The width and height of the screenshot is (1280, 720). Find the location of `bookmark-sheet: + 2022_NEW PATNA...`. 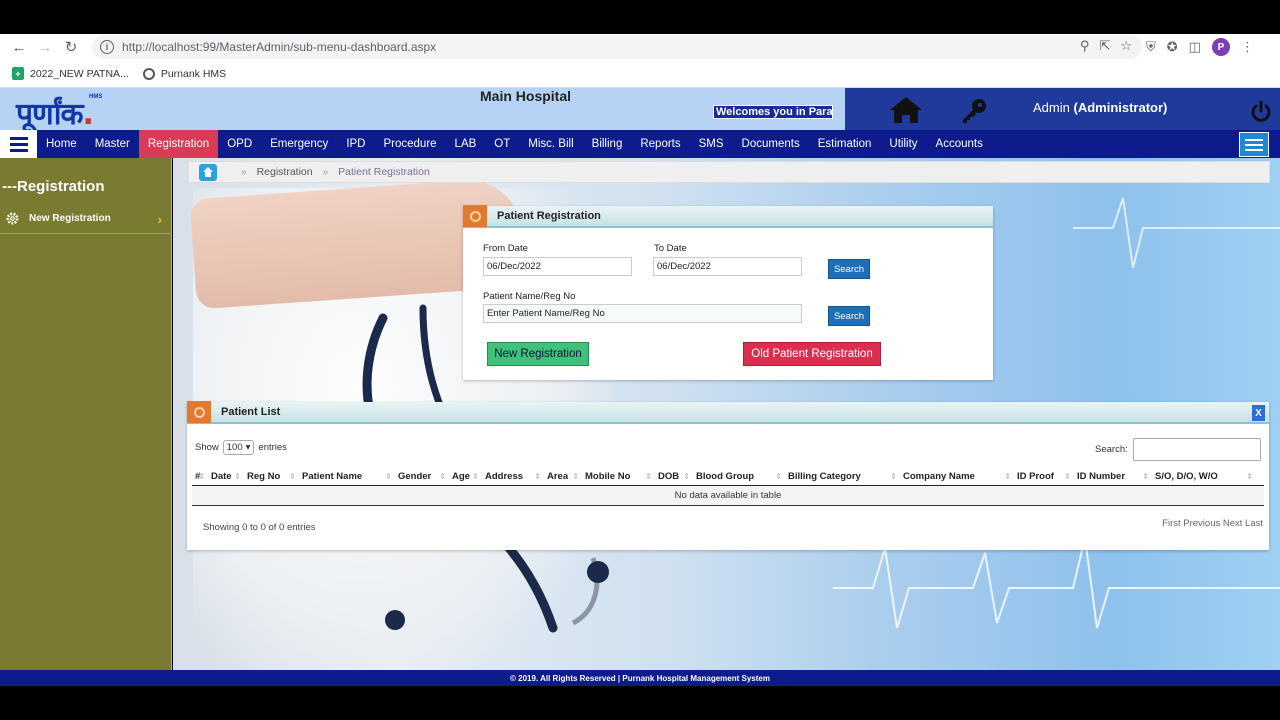

bookmark-sheet: + 2022_NEW PATNA... is located at coordinates (70, 73).